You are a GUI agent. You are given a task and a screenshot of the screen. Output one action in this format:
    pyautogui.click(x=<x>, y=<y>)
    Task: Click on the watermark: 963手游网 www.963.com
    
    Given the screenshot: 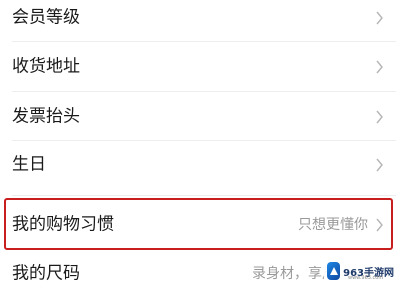 What is the action you would take?
    pyautogui.click(x=359, y=271)
    